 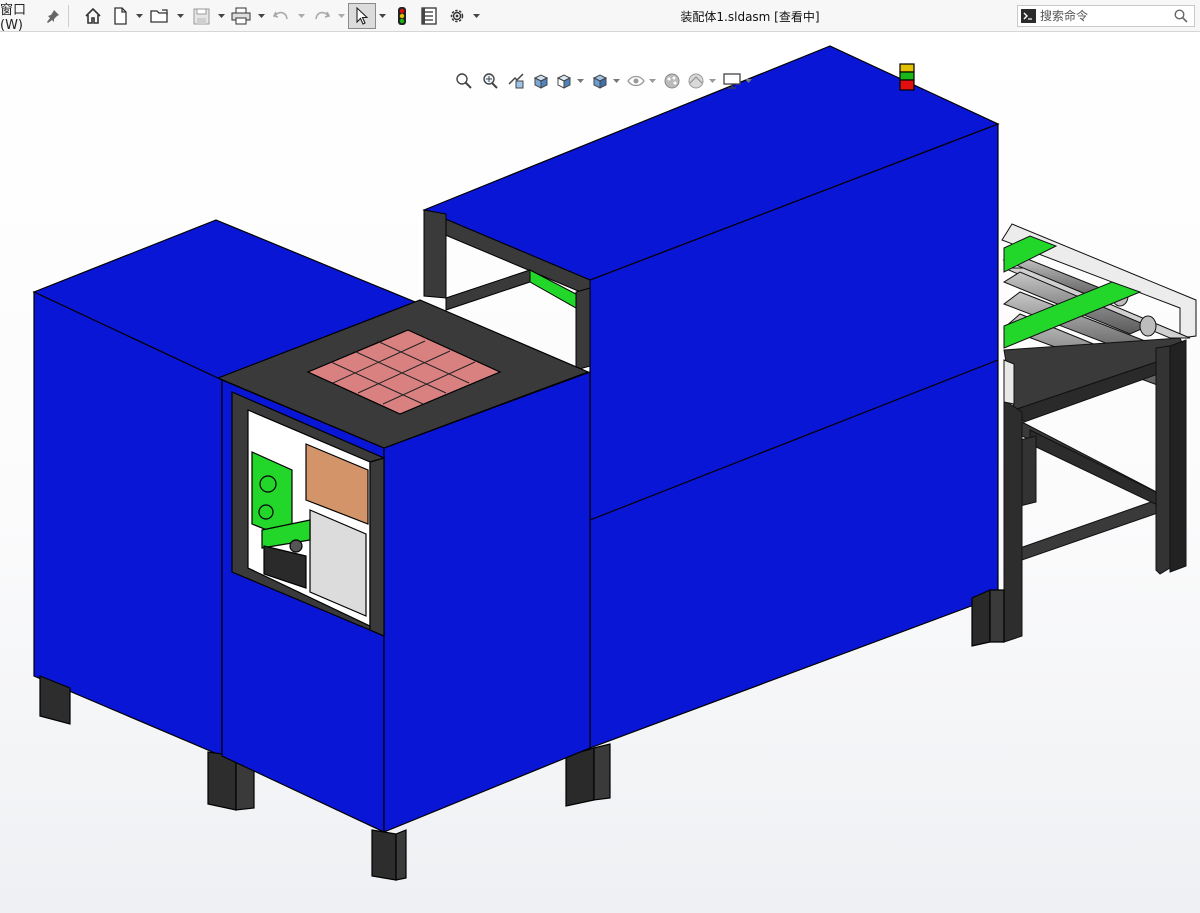 I want to click on hide-show-items-icon, so click(x=636, y=81).